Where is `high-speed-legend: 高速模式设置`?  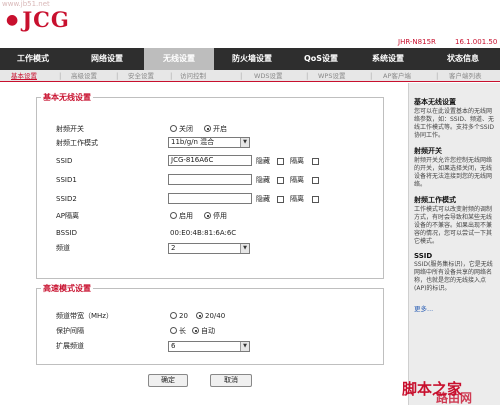
high-speed-legend: 高速模式设置 is located at coordinates (67, 288).